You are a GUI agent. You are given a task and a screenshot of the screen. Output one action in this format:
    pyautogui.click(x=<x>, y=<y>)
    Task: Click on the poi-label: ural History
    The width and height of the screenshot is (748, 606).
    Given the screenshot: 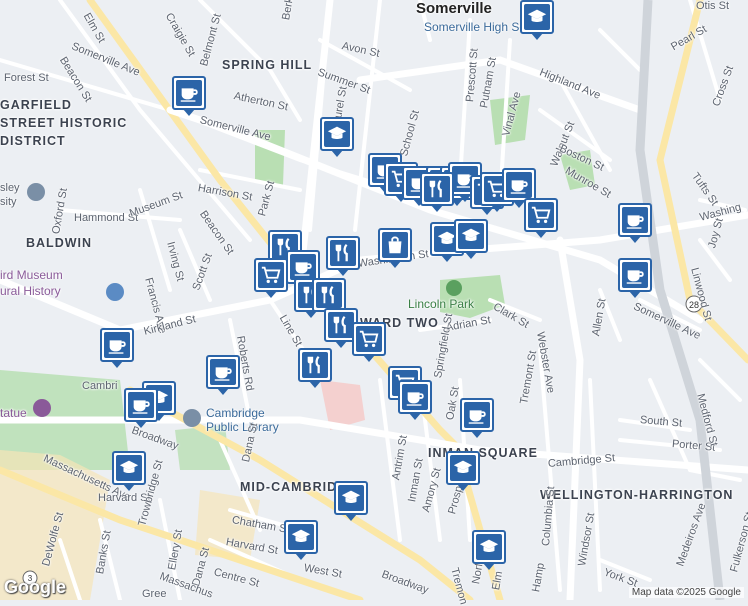 What is the action you would take?
    pyautogui.click(x=30, y=291)
    